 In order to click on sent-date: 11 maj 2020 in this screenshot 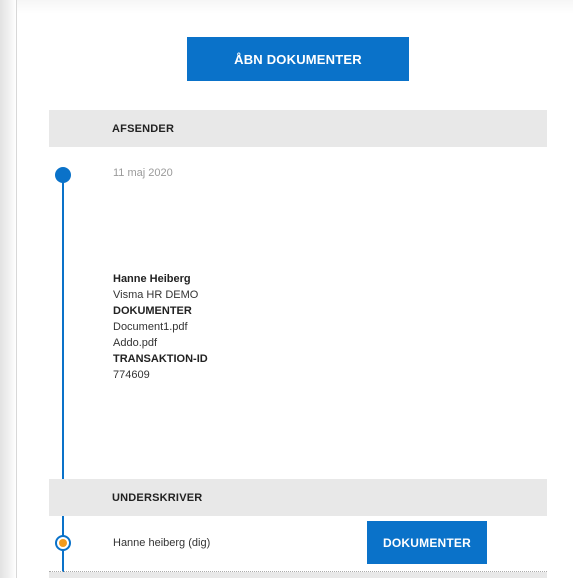, I will do `click(143, 173)`.